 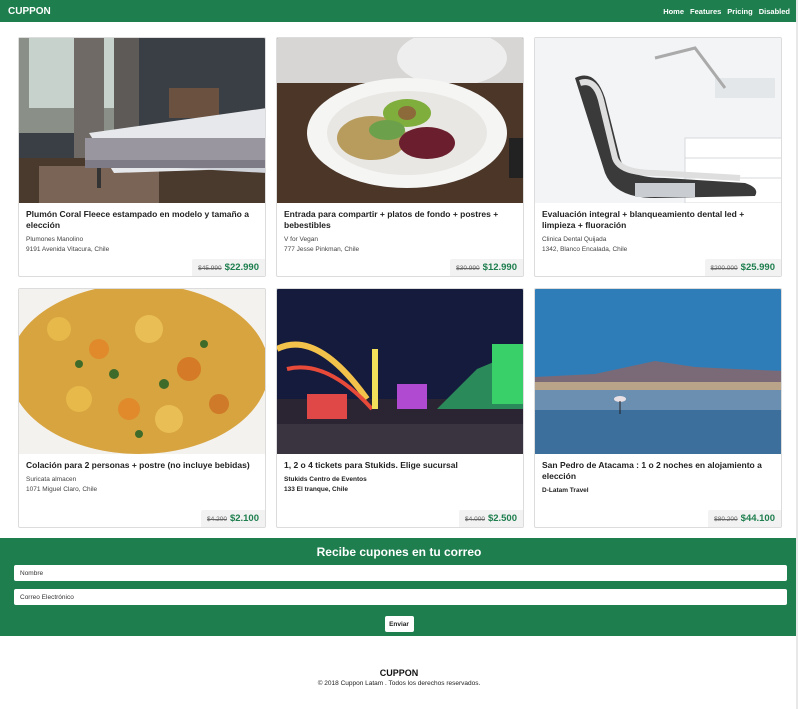 What do you see at coordinates (475, 519) in the screenshot?
I see `old-price: $4.000` at bounding box center [475, 519].